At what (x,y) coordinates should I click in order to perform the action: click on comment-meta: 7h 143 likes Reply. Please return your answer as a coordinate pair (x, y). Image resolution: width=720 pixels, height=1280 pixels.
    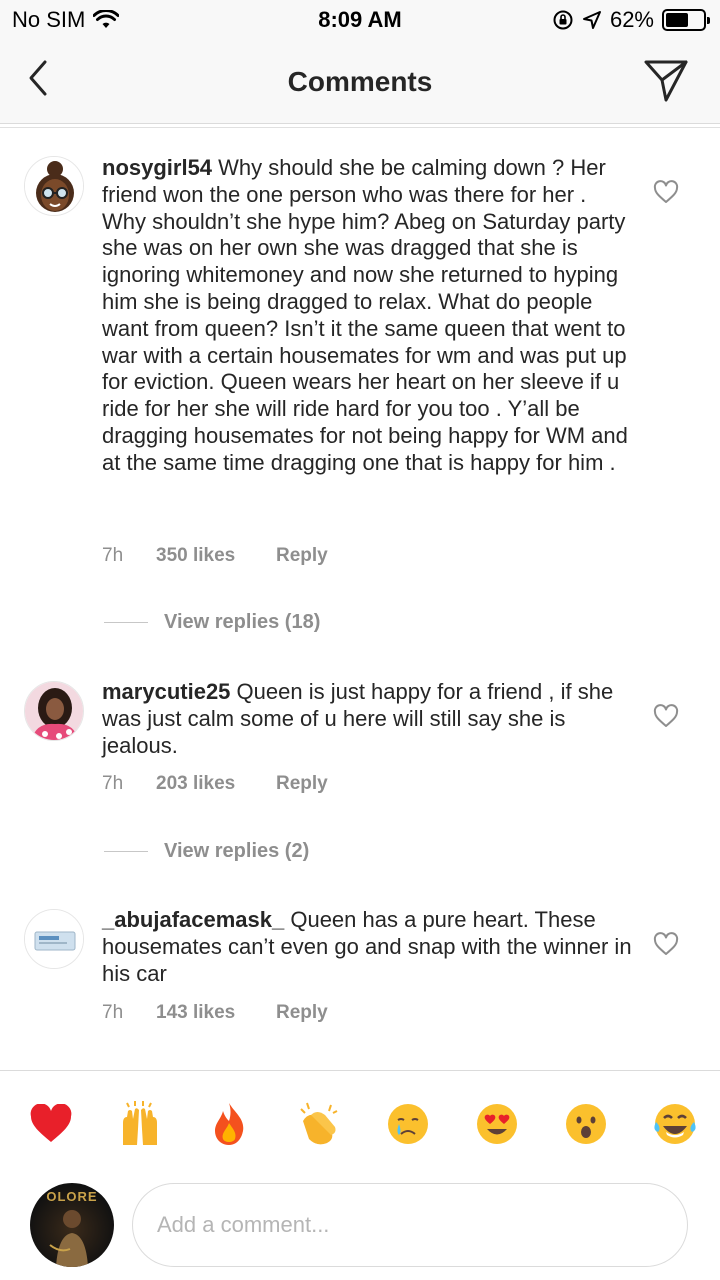
    Looking at the image, I should click on (215, 1013).